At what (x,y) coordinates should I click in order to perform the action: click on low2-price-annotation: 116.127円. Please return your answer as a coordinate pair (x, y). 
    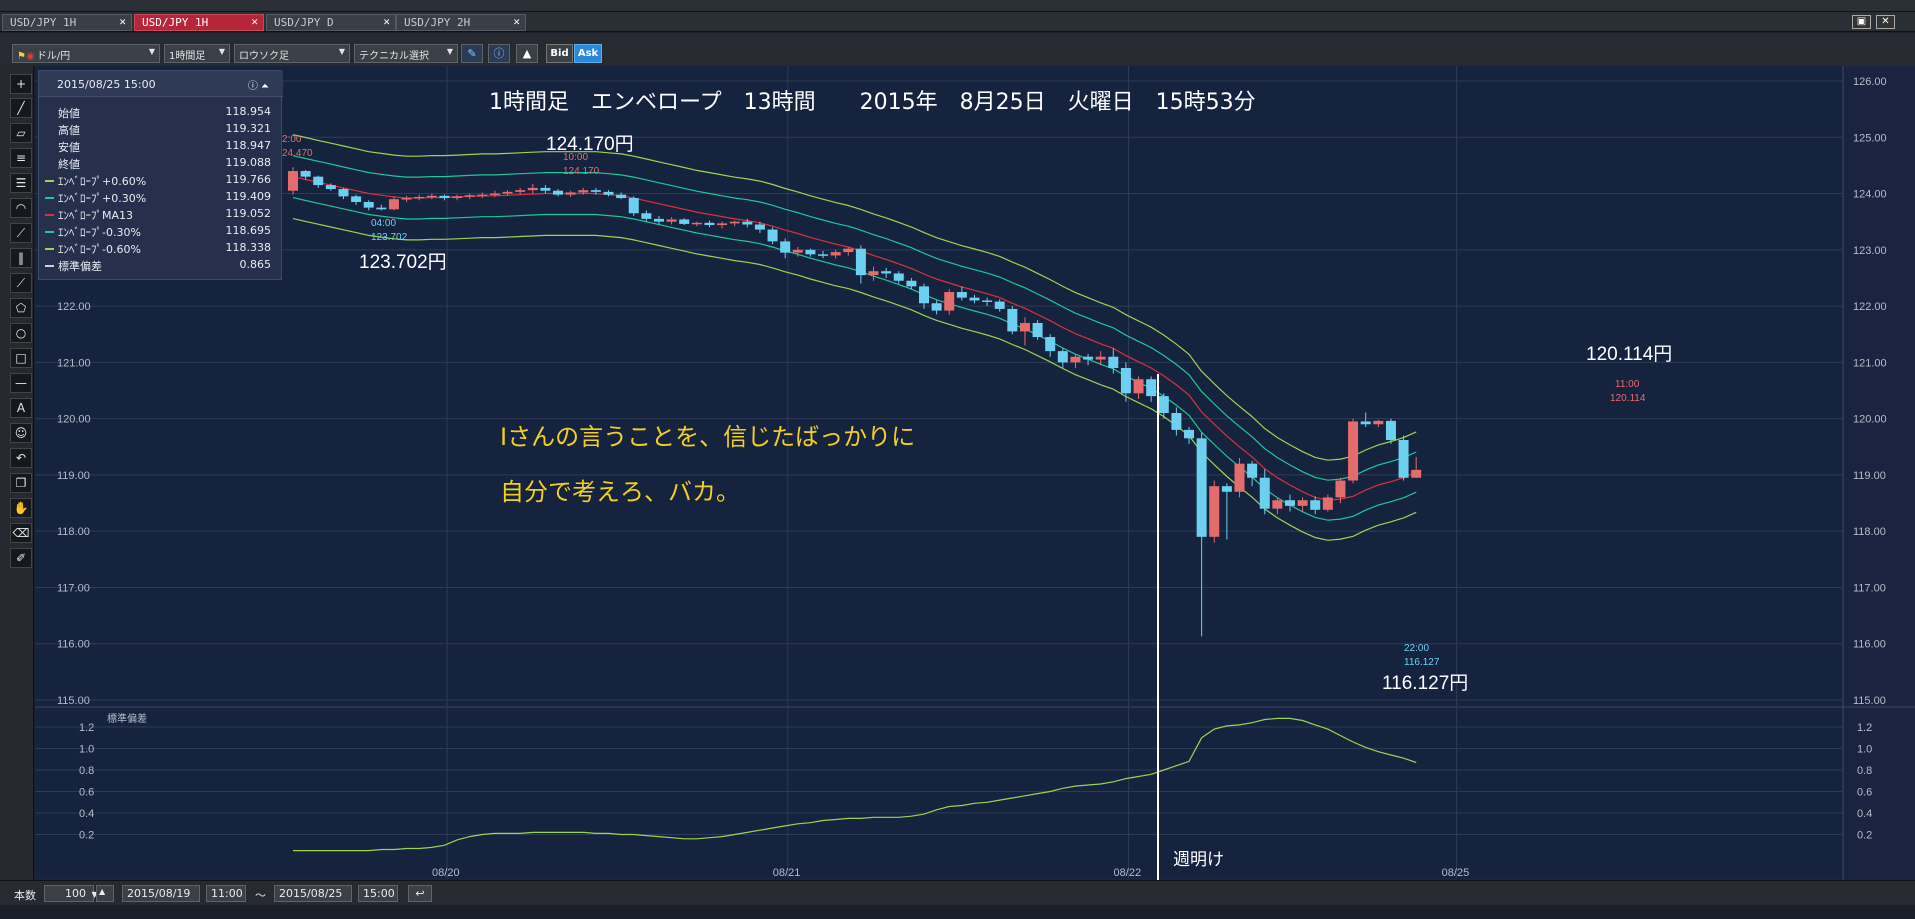
    Looking at the image, I should click on (1425, 683).